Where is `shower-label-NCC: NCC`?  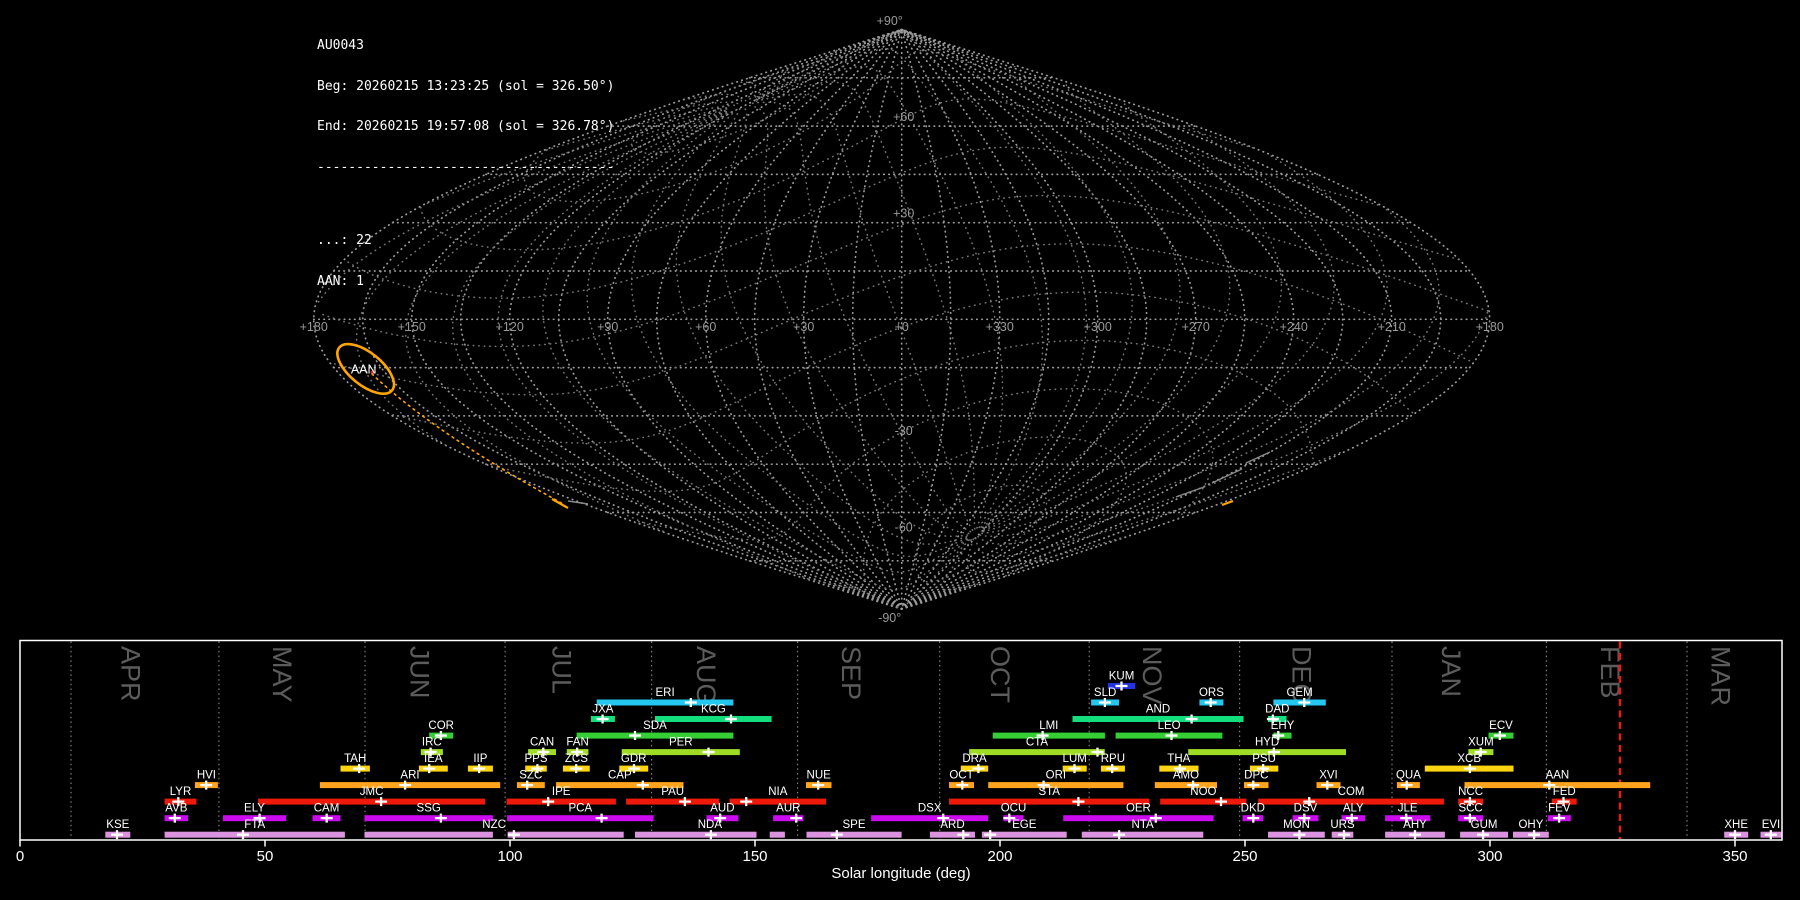 shower-label-NCC: NCC is located at coordinates (1470, 792).